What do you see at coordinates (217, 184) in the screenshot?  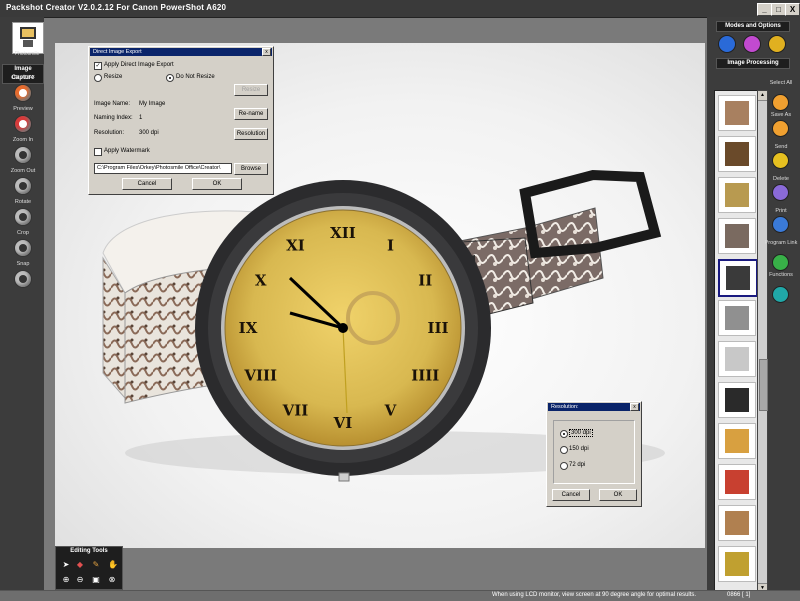 I see `export-ok-button: OK` at bounding box center [217, 184].